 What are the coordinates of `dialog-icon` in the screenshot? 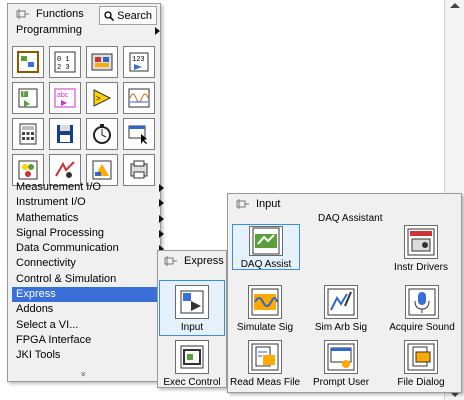 It's located at (139, 134).